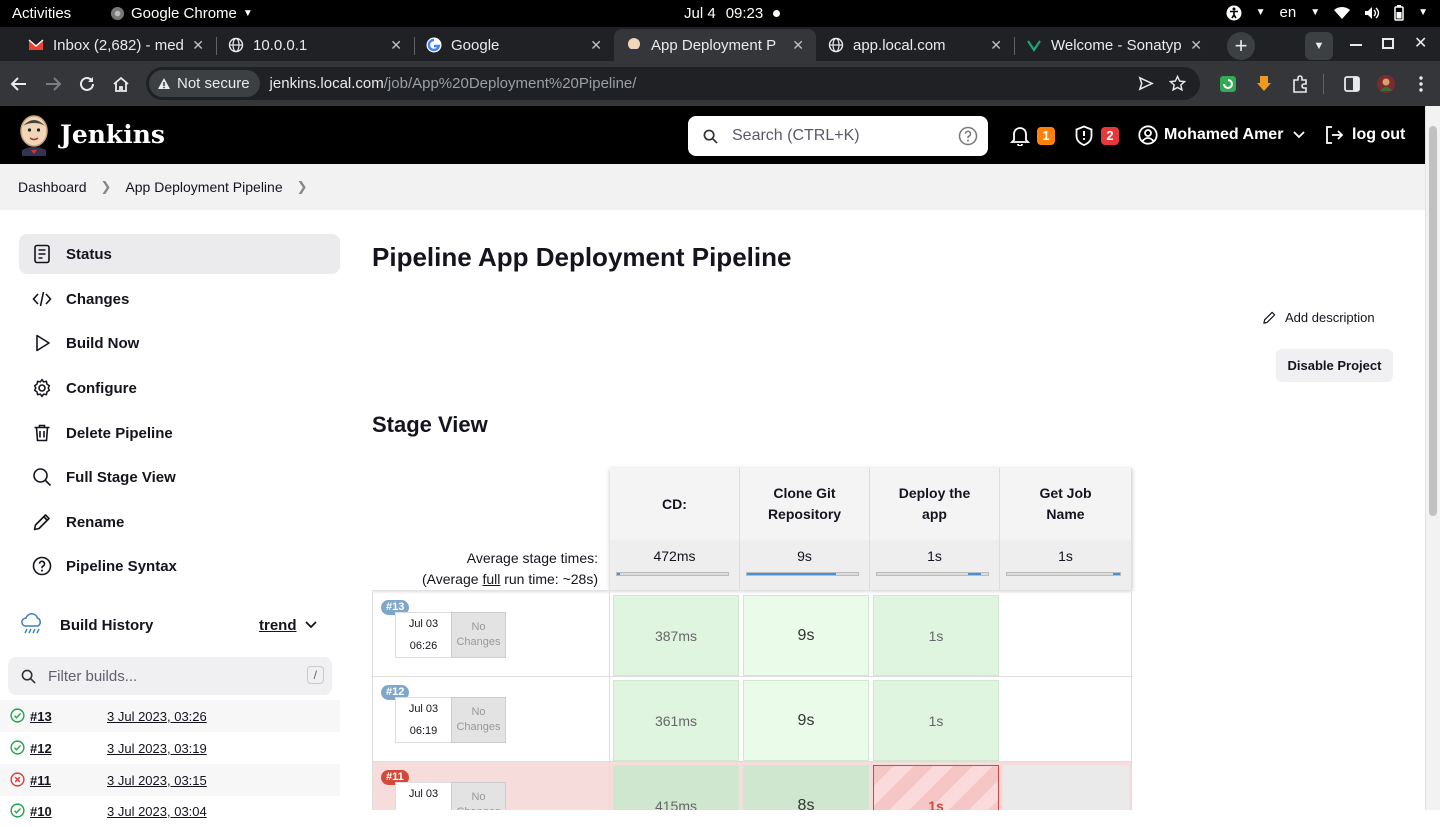 This screenshot has height=827, width=1440. I want to click on run-date: Jul 03 06:26, so click(423, 635).